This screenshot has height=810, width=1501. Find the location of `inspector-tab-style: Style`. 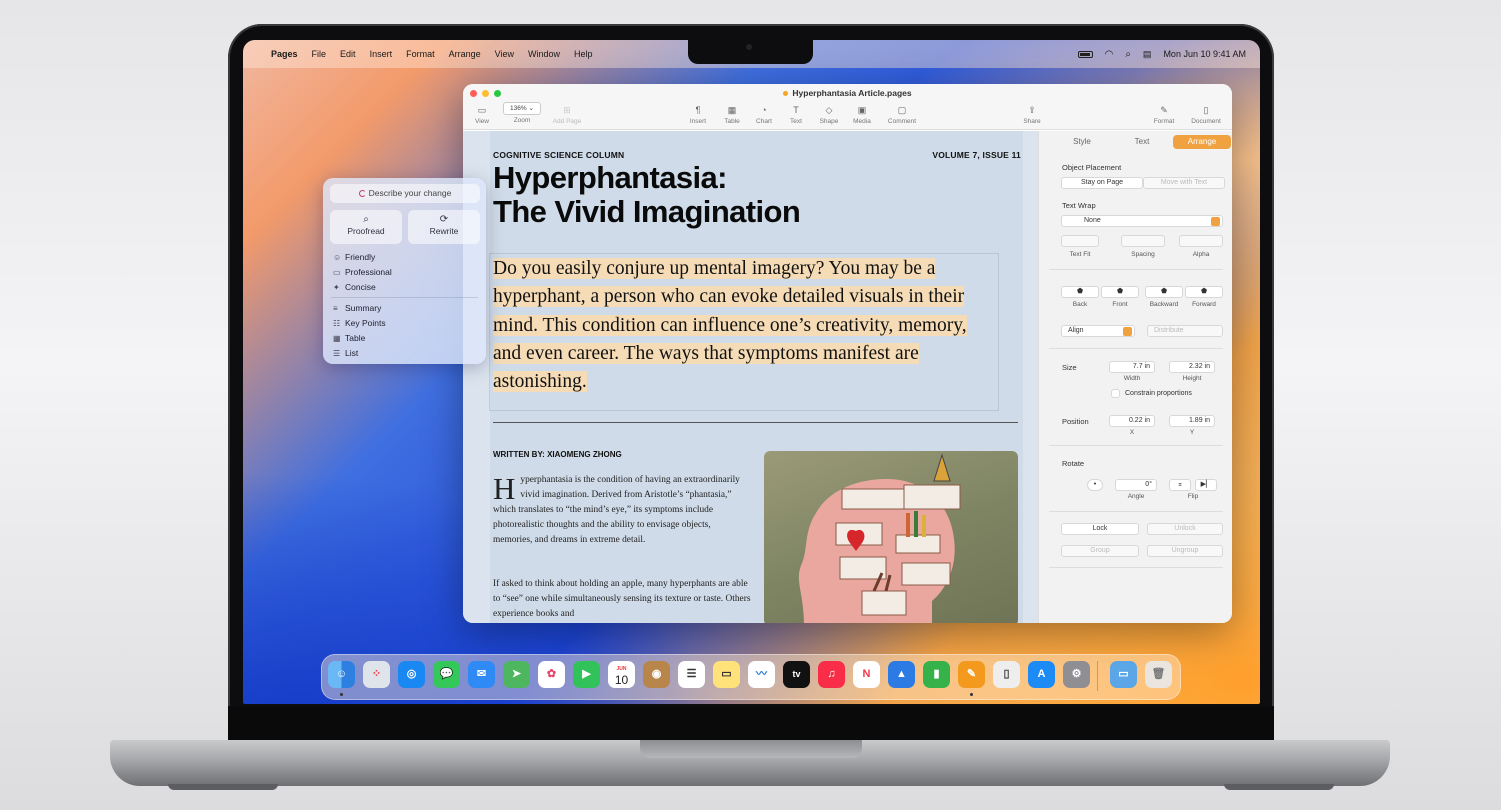

inspector-tab-style: Style is located at coordinates (1082, 142).